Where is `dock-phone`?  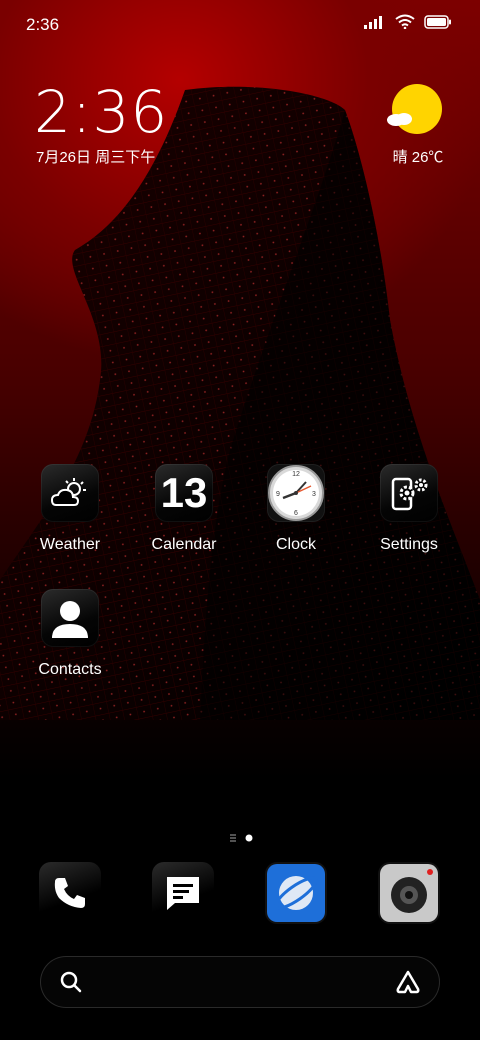 dock-phone is located at coordinates (70, 893).